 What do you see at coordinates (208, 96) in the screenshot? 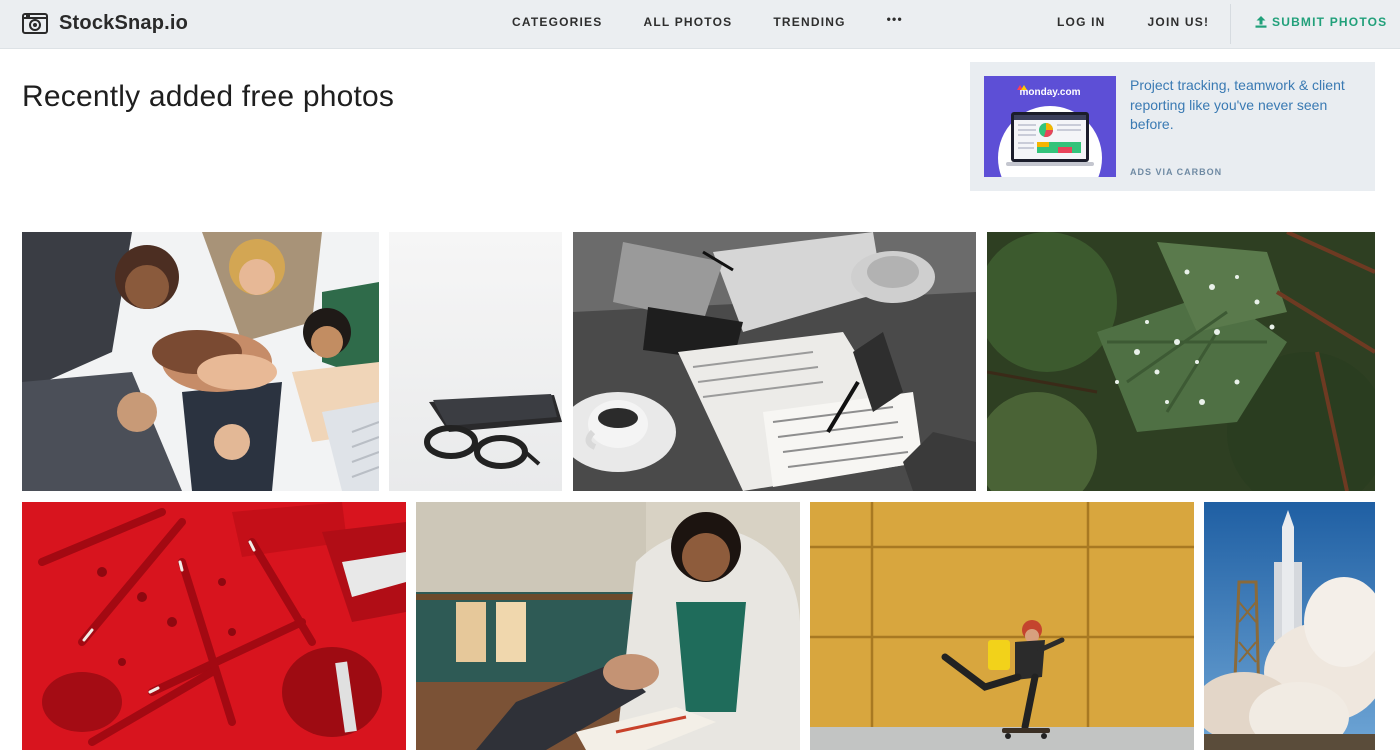
I see `page-title: Recently added free photos` at bounding box center [208, 96].